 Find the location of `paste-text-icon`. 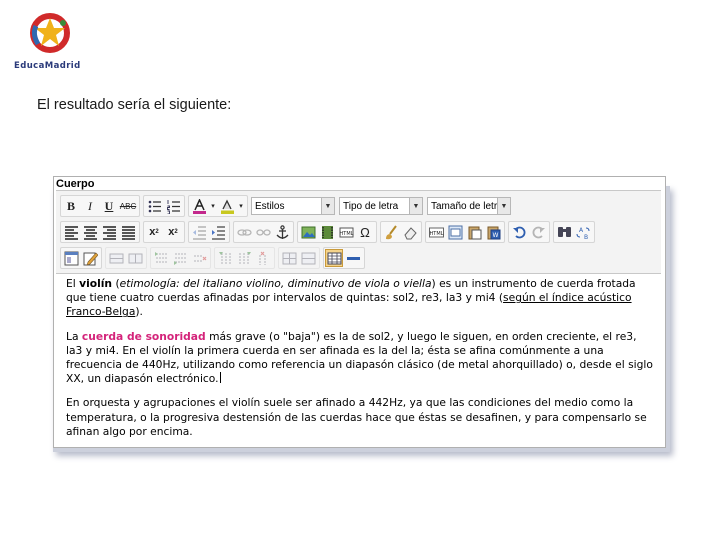

paste-text-icon is located at coordinates (474, 232).